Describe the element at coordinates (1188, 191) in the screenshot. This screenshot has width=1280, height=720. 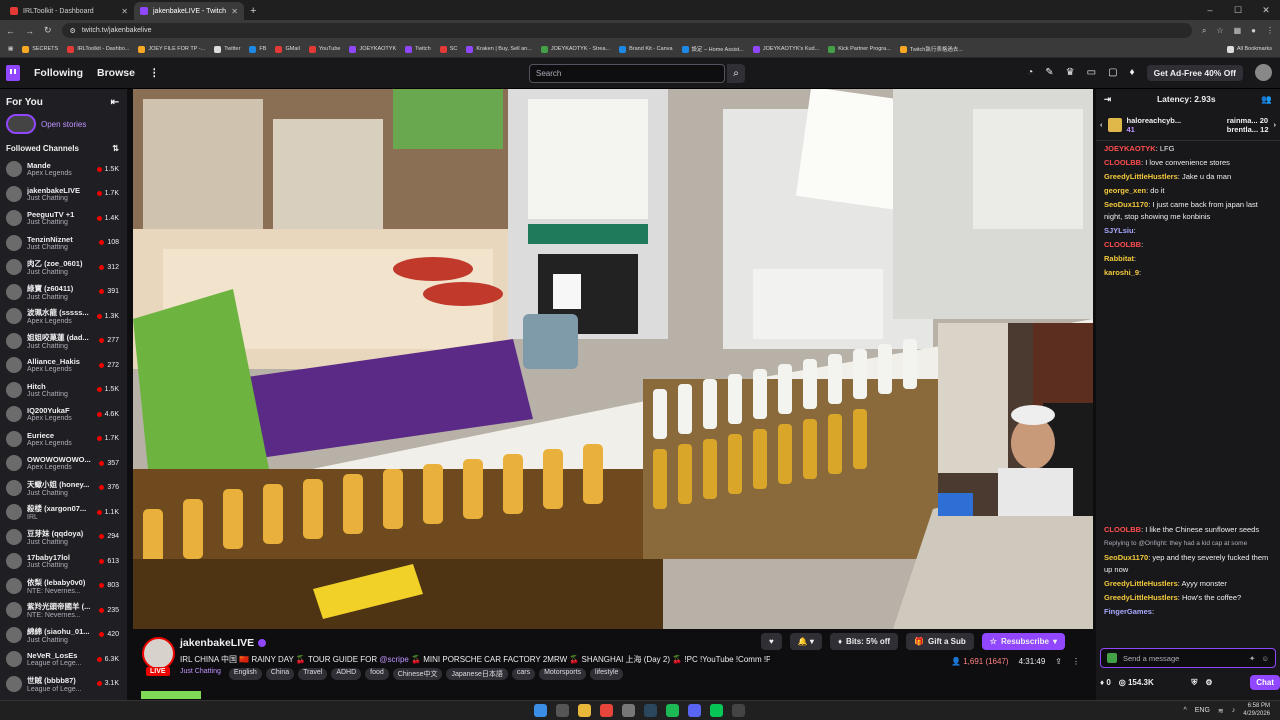
I see `chat-message: george_xen: do it` at that location.